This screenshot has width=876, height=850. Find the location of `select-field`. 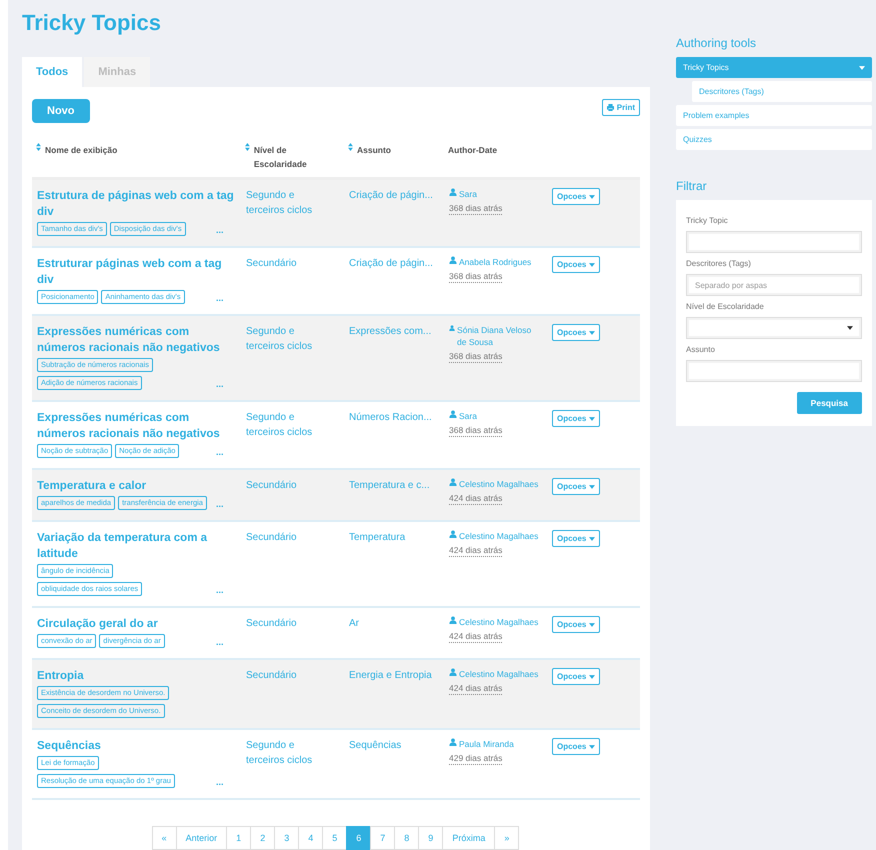

select-field is located at coordinates (774, 328).